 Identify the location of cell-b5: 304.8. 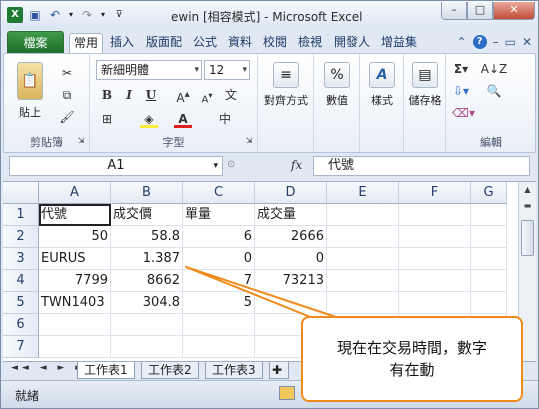
(147, 303).